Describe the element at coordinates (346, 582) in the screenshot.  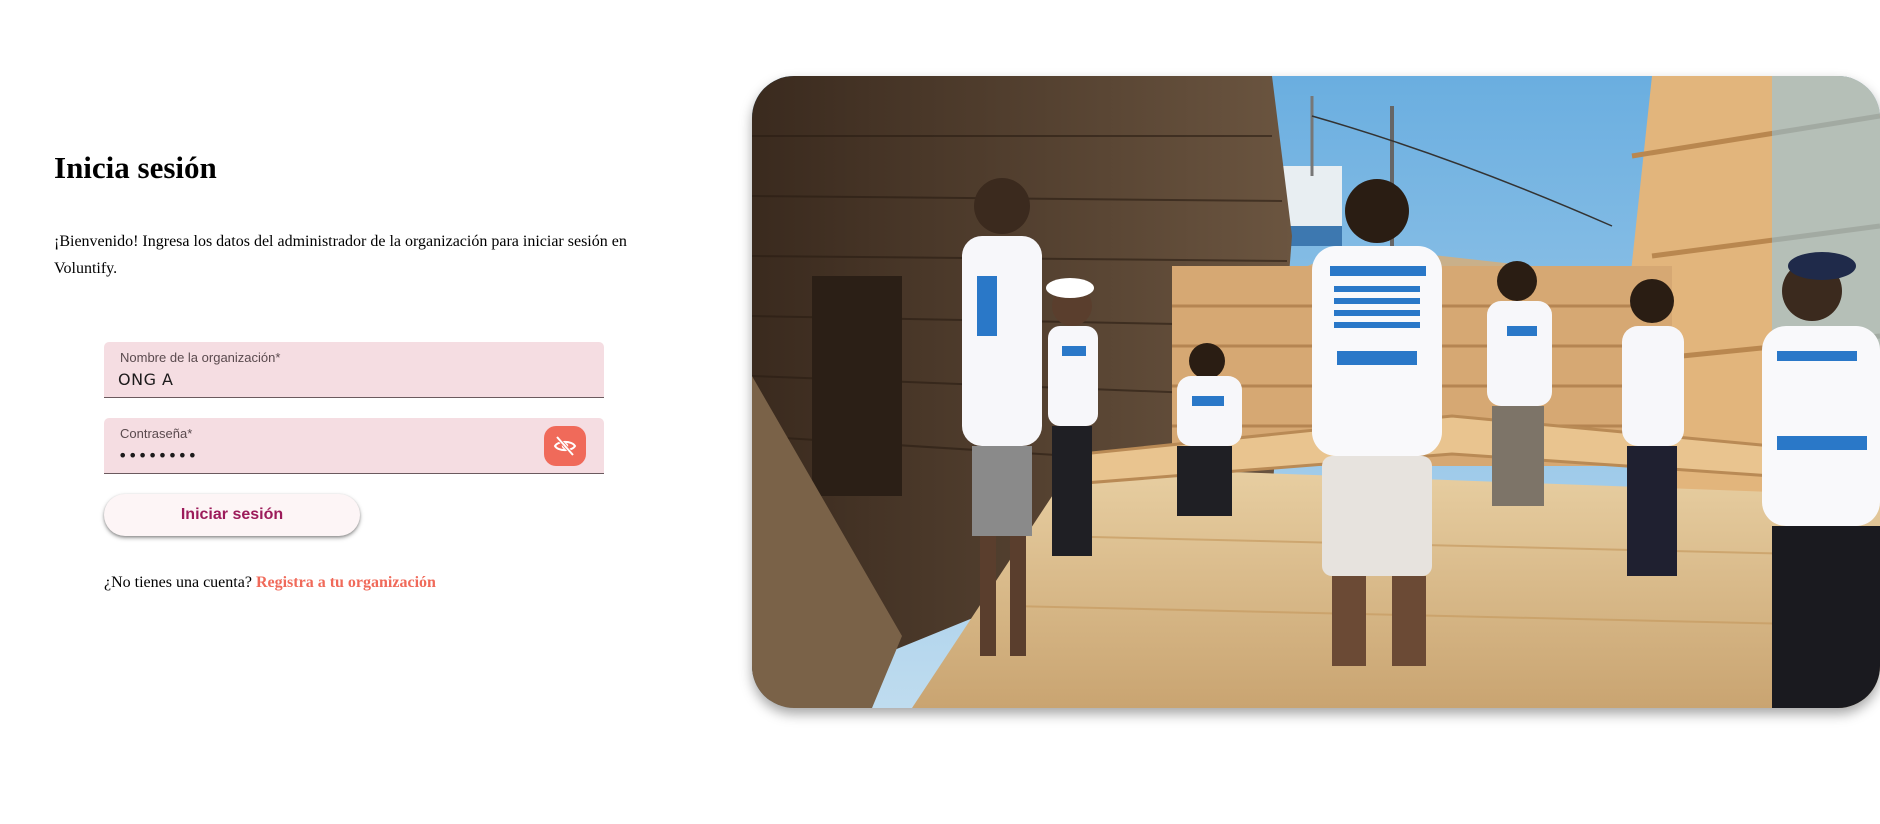
I see `register-organization-link: Registra a tu organización` at that location.